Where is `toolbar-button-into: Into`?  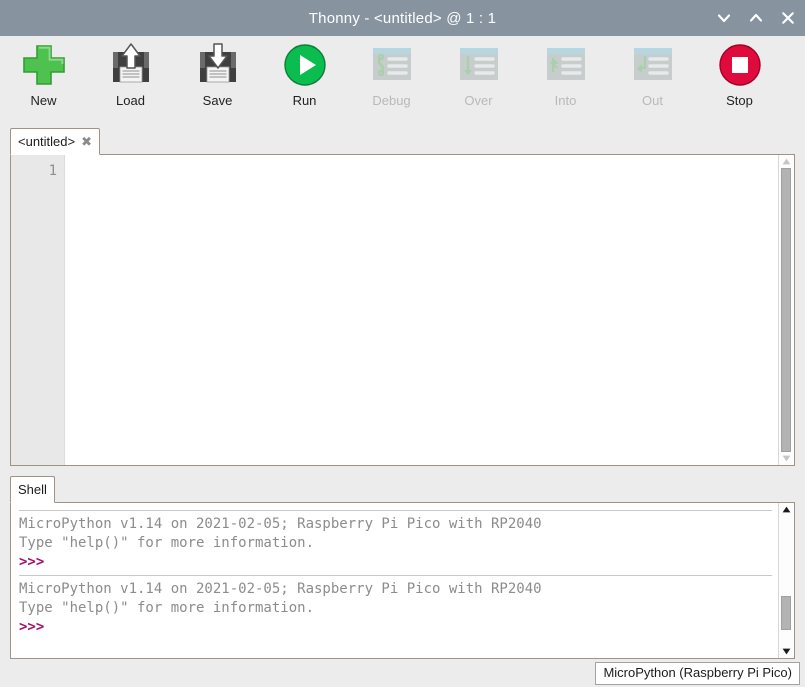
toolbar-button-into: Into is located at coordinates (565, 74).